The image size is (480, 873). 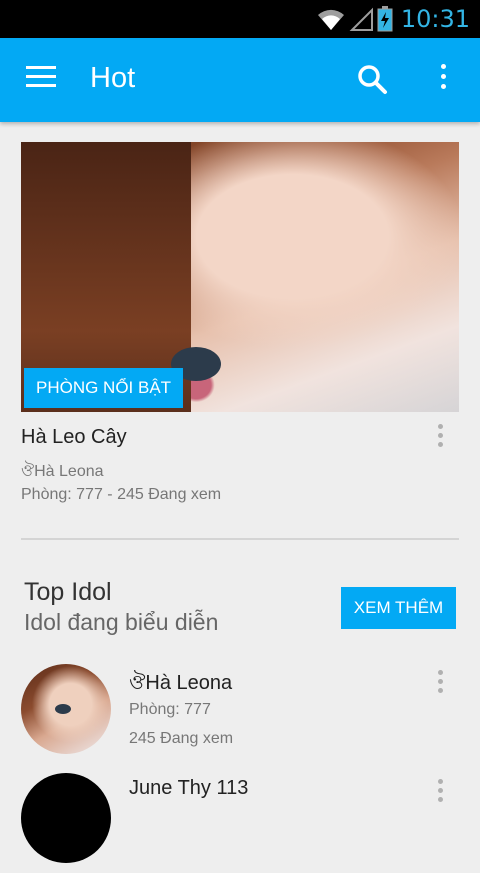 I want to click on idol-name: June Thy 113, so click(x=189, y=788).